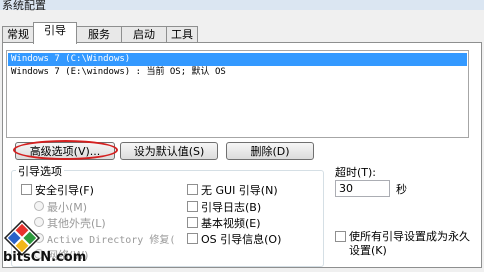  Describe the element at coordinates (362, 188) in the screenshot. I see `timeout-input: 30` at that location.